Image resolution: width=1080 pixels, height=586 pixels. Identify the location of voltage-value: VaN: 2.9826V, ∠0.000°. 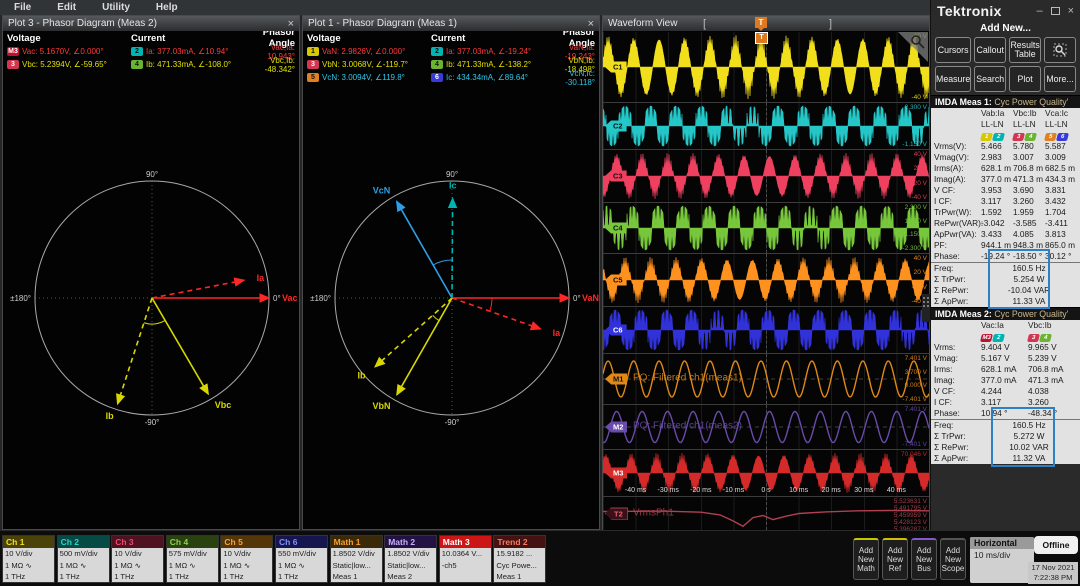
(364, 51).